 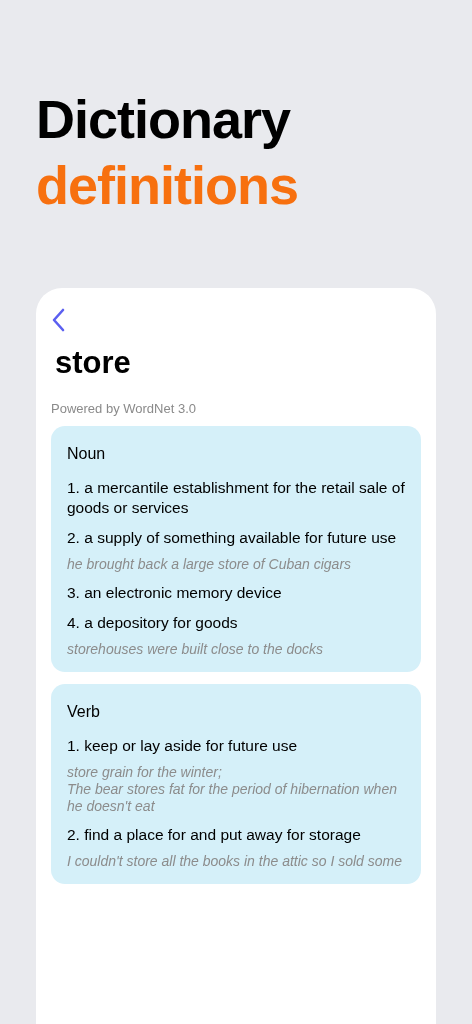 What do you see at coordinates (84, 712) in the screenshot?
I see `part-of-speech: Verb` at bounding box center [84, 712].